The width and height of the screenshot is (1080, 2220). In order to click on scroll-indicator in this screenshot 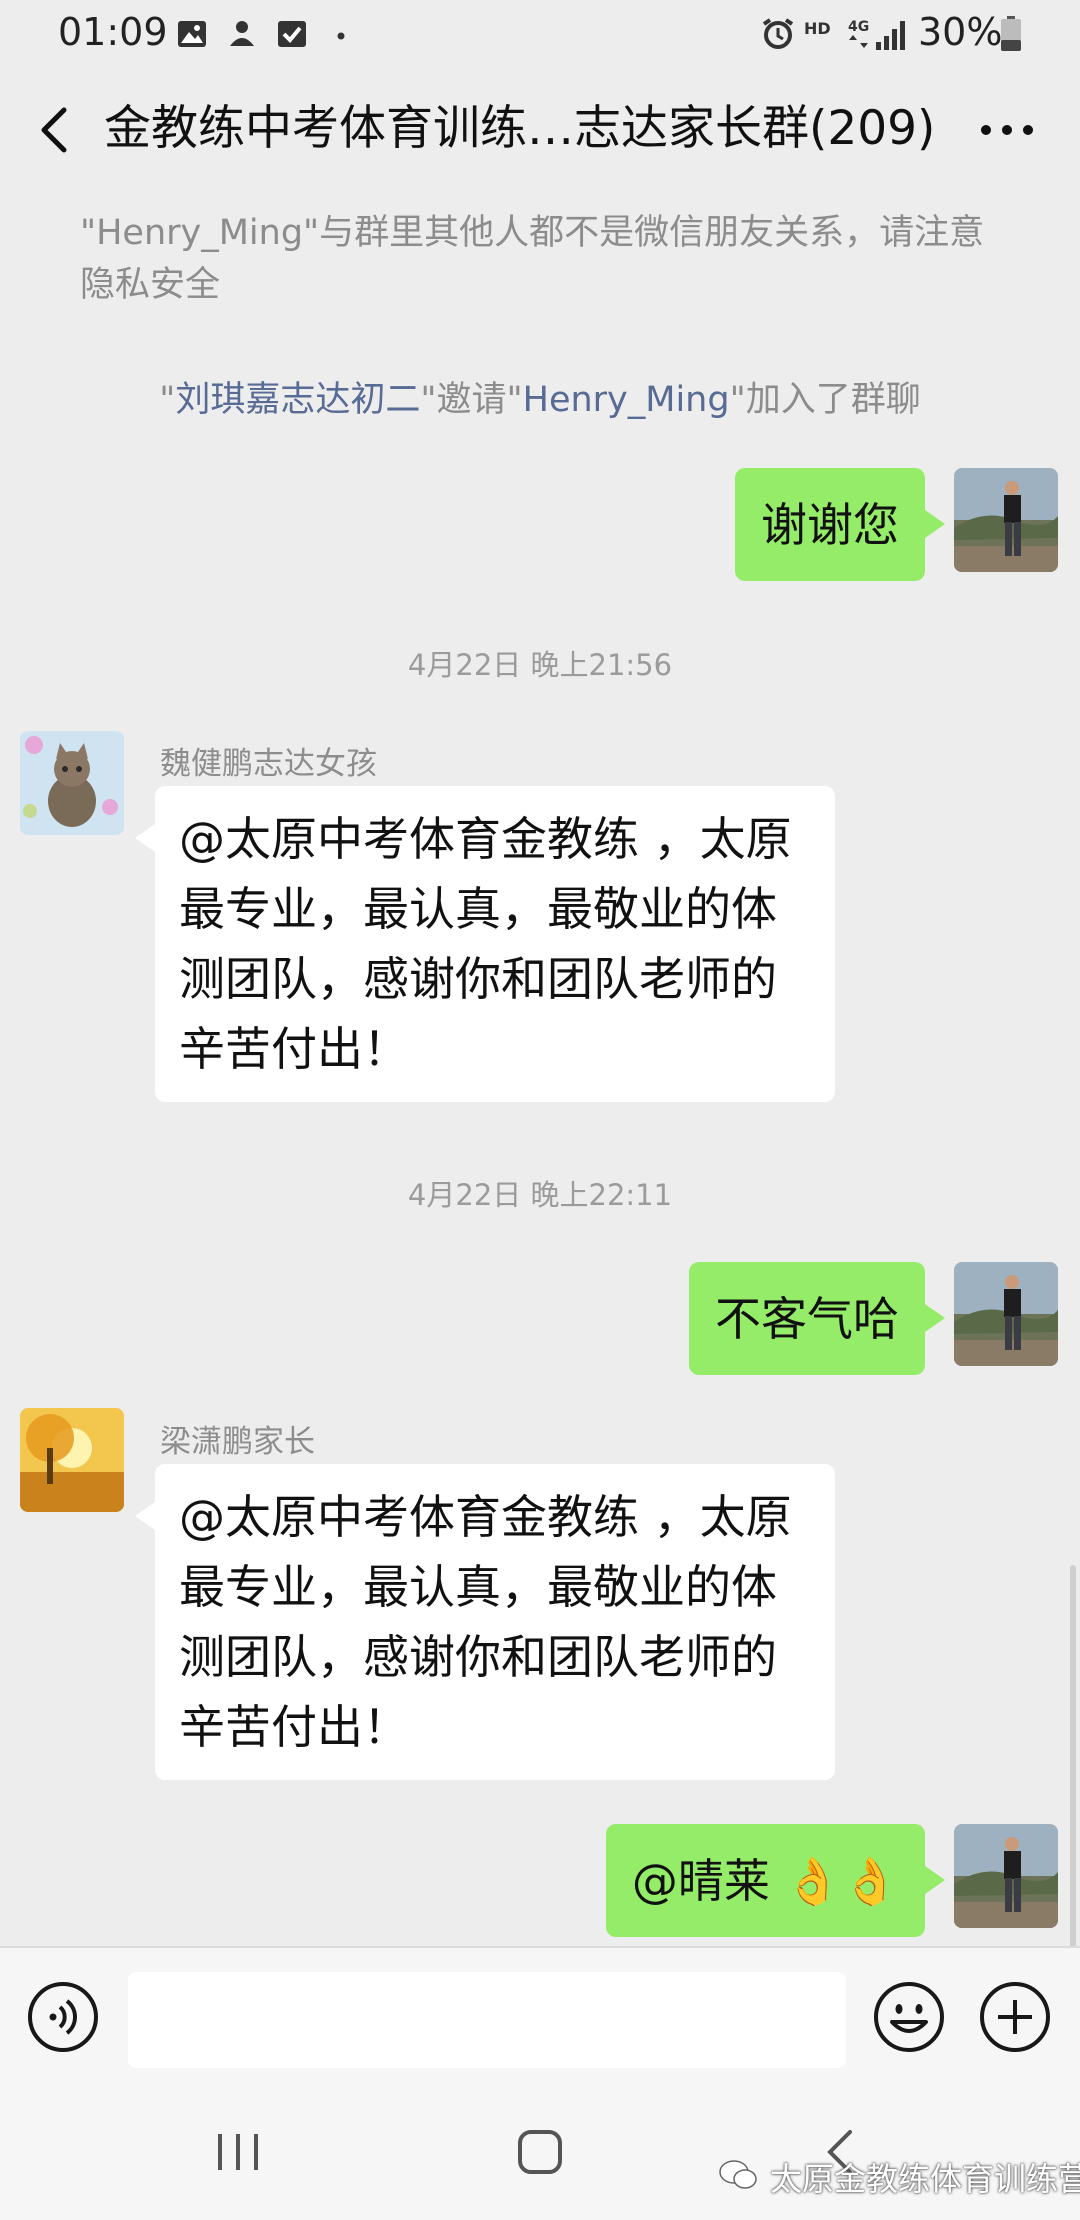, I will do `click(1073, 1775)`.